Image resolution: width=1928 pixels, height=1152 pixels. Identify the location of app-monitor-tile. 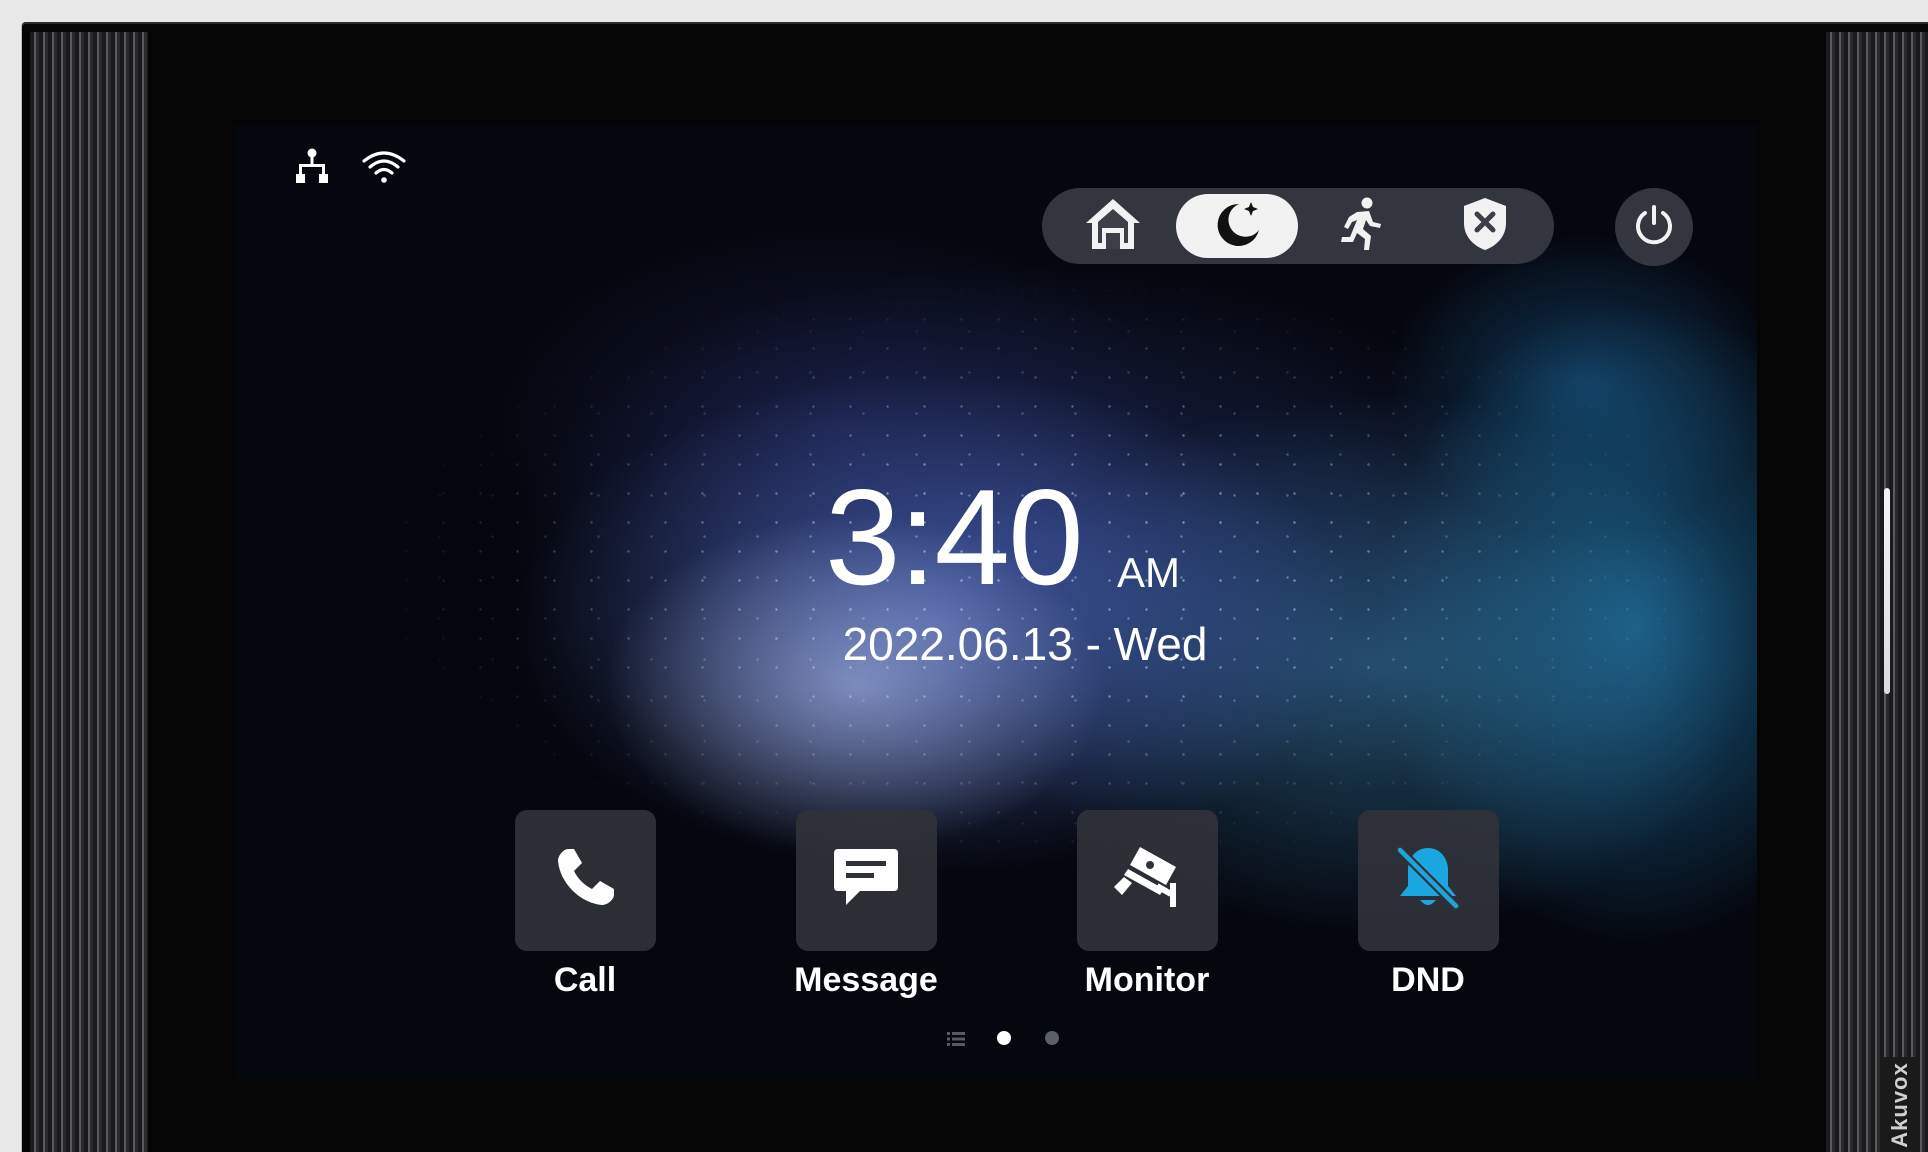
(1147, 880).